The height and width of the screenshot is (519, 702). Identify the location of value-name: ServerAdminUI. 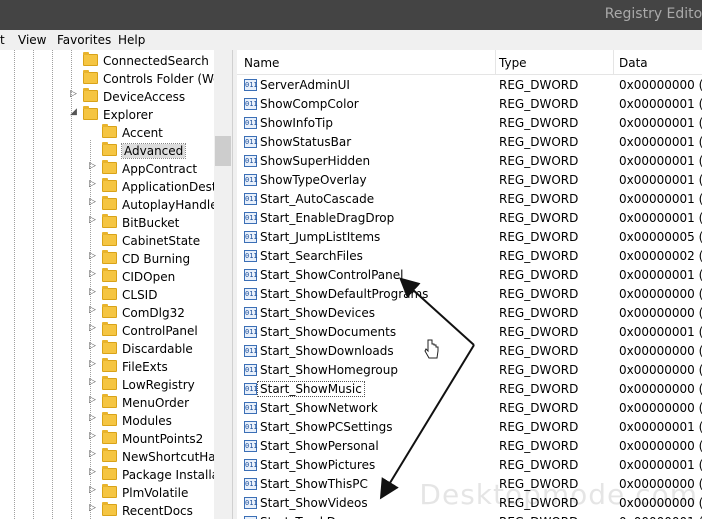
(305, 85).